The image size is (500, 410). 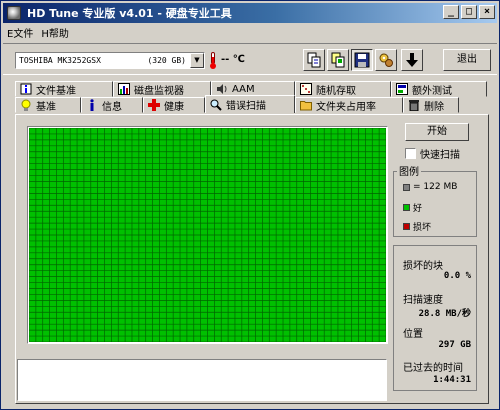 I want to click on tab-file-benchmark: 文件基准, so click(x=64, y=89).